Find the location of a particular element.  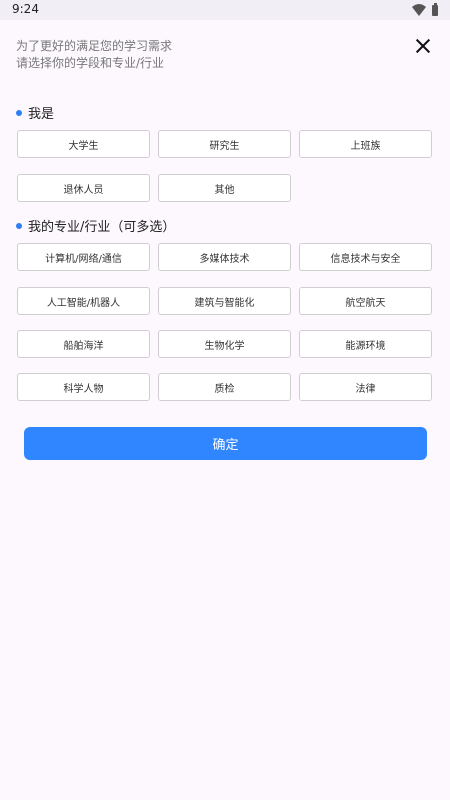

option-major-energy-environment: 能源环境 is located at coordinates (365, 344).